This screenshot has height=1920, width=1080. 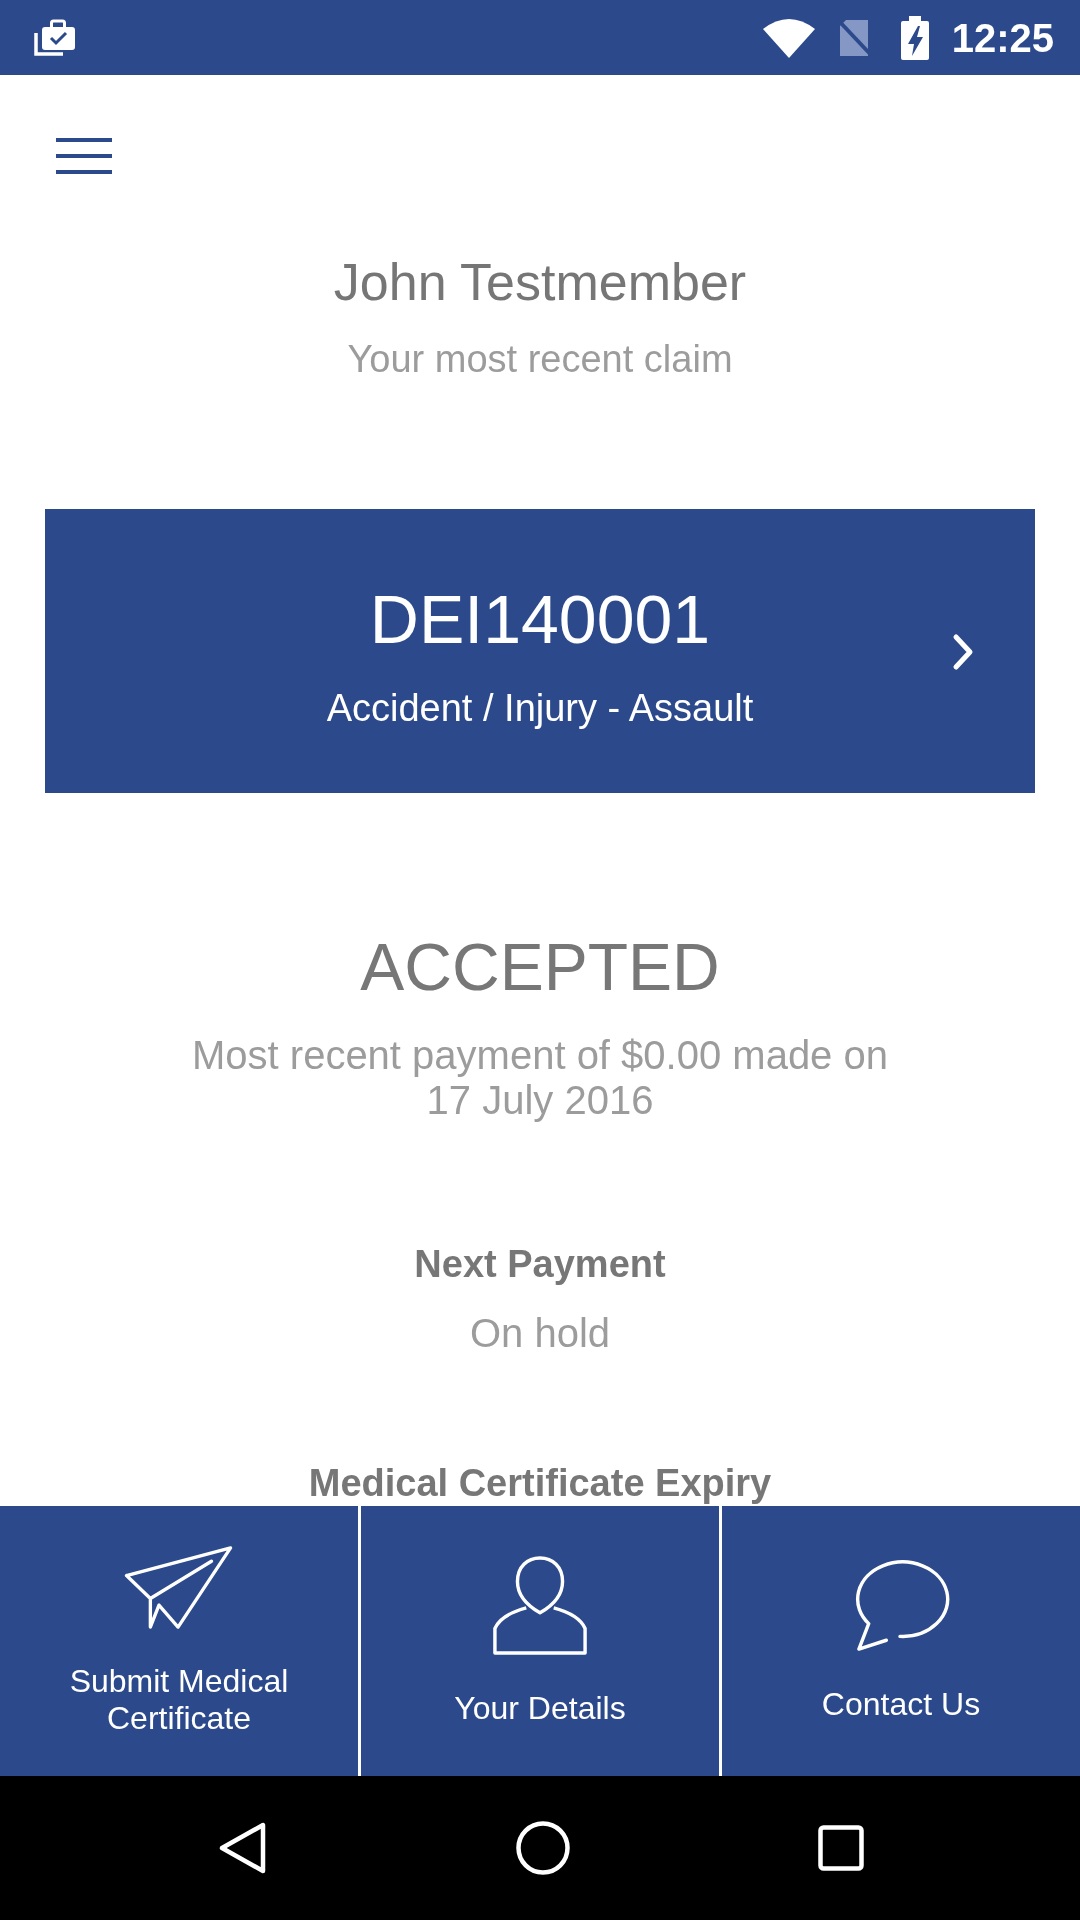 What do you see at coordinates (914, 37) in the screenshot?
I see `battery-charging-icon` at bounding box center [914, 37].